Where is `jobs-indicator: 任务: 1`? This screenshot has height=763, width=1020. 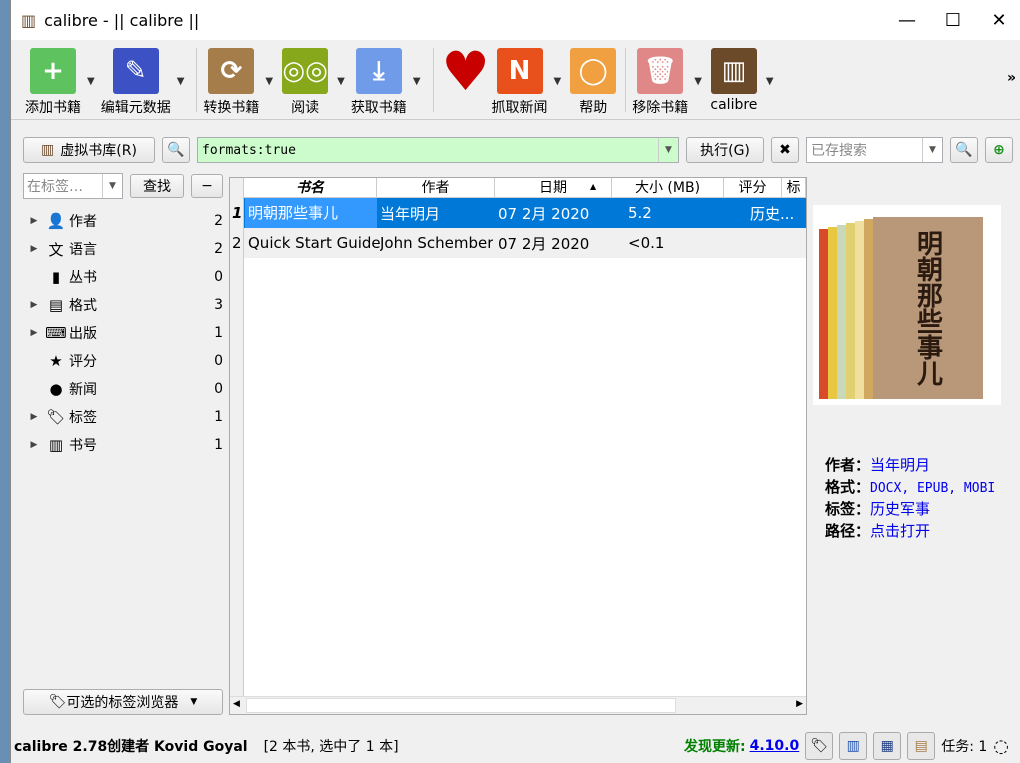 jobs-indicator: 任务: 1 is located at coordinates (964, 746).